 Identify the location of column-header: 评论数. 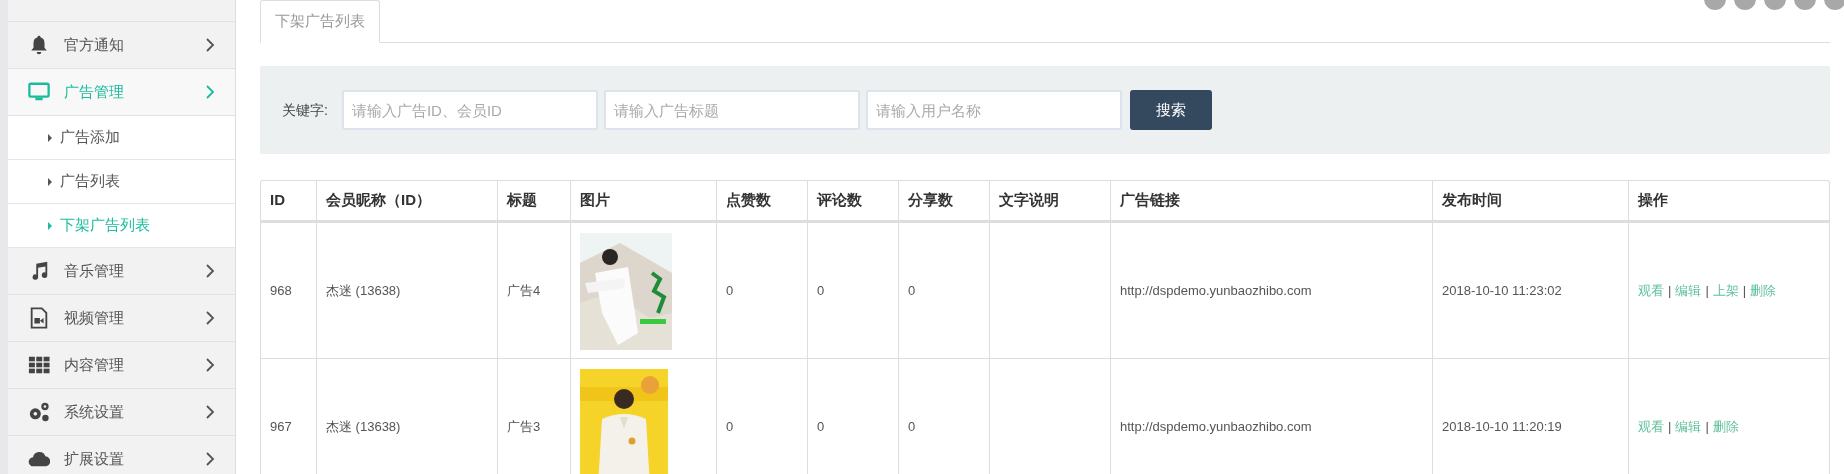
(853, 200).